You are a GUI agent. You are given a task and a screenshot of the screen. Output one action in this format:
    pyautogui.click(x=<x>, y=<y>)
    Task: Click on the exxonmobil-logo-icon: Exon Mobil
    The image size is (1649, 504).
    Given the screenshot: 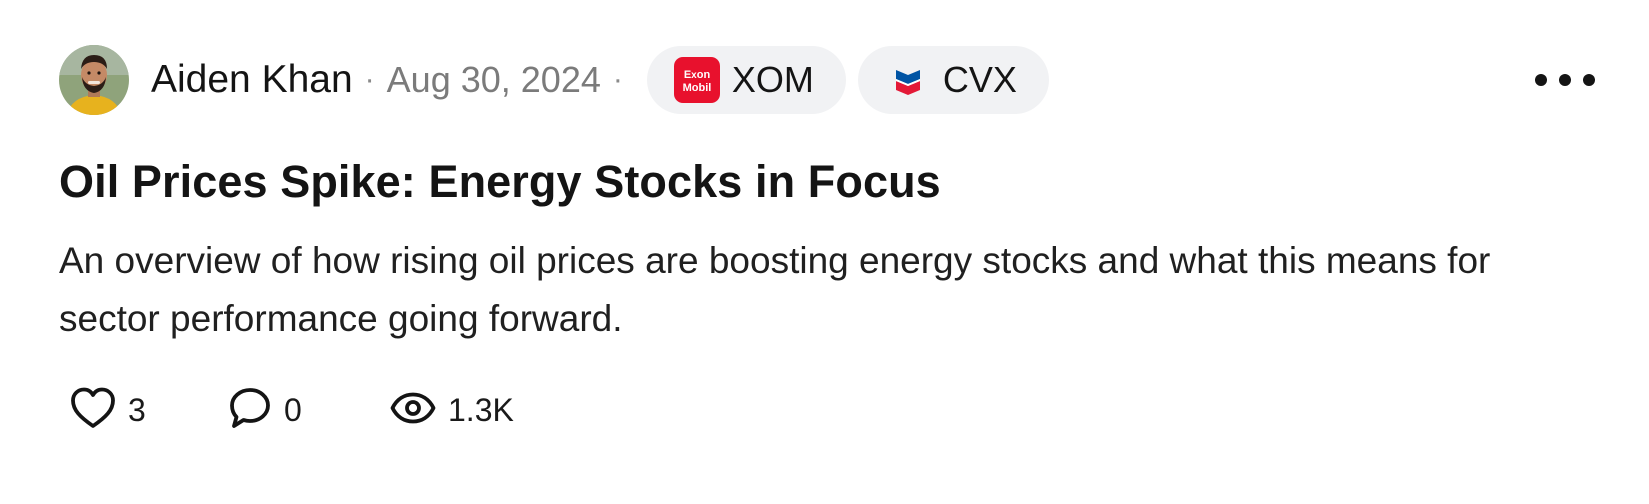 What is the action you would take?
    pyautogui.click(x=696, y=80)
    